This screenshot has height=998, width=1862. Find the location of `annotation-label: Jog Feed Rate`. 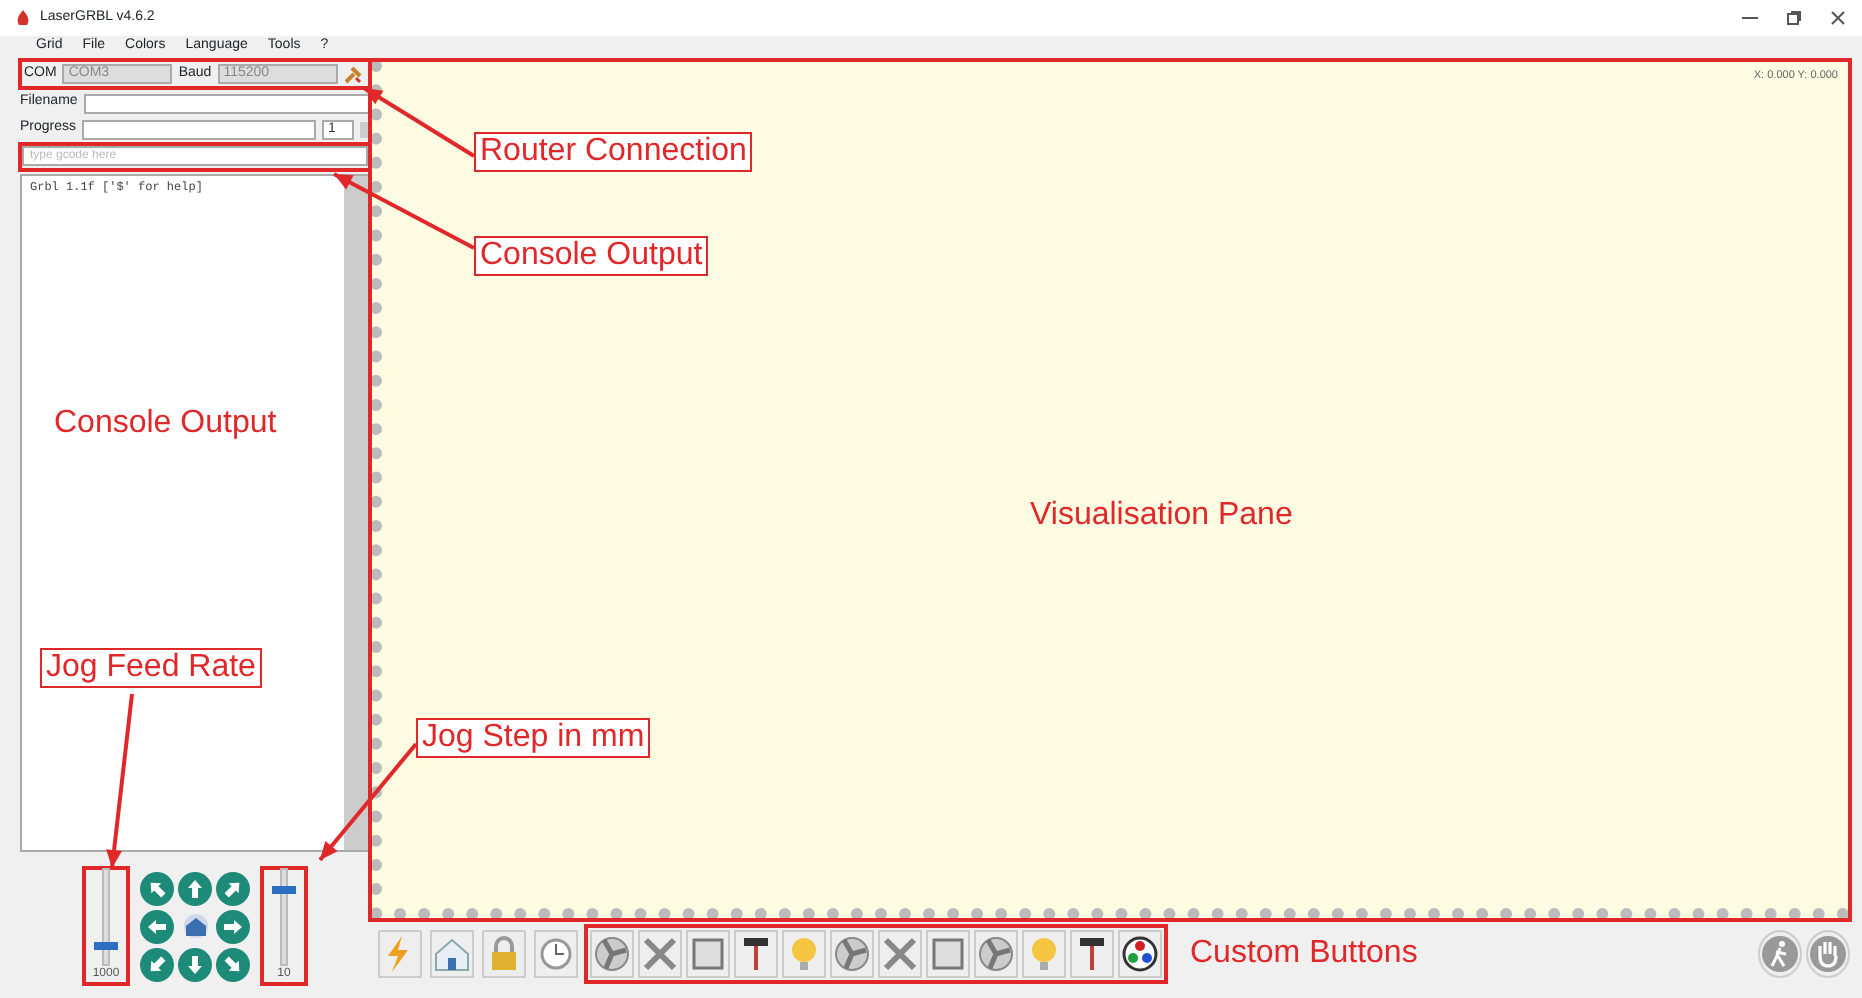

annotation-label: Jog Feed Rate is located at coordinates (151, 668).